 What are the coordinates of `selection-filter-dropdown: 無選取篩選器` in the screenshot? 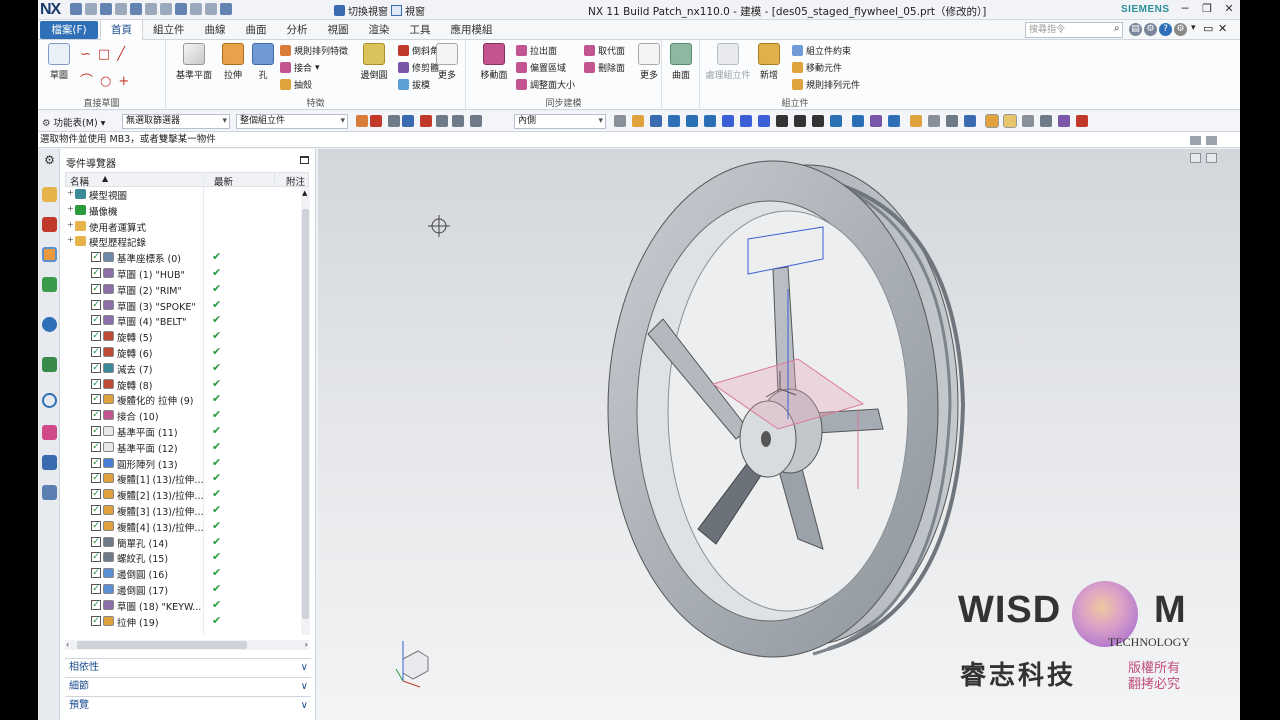 It's located at (176, 121).